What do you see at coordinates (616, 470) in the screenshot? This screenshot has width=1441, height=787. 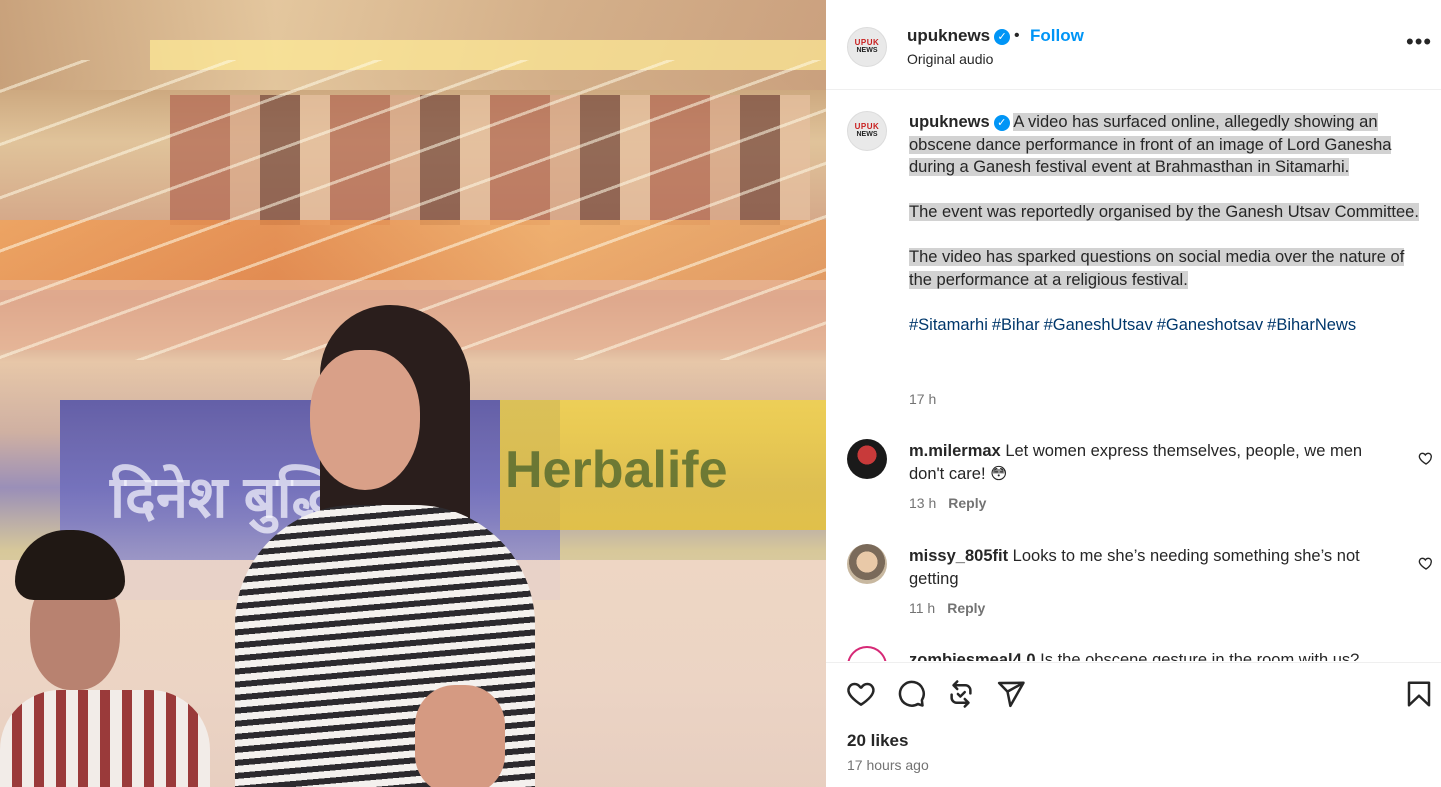 I see `banner-herbalife-text: Herbalife` at bounding box center [616, 470].